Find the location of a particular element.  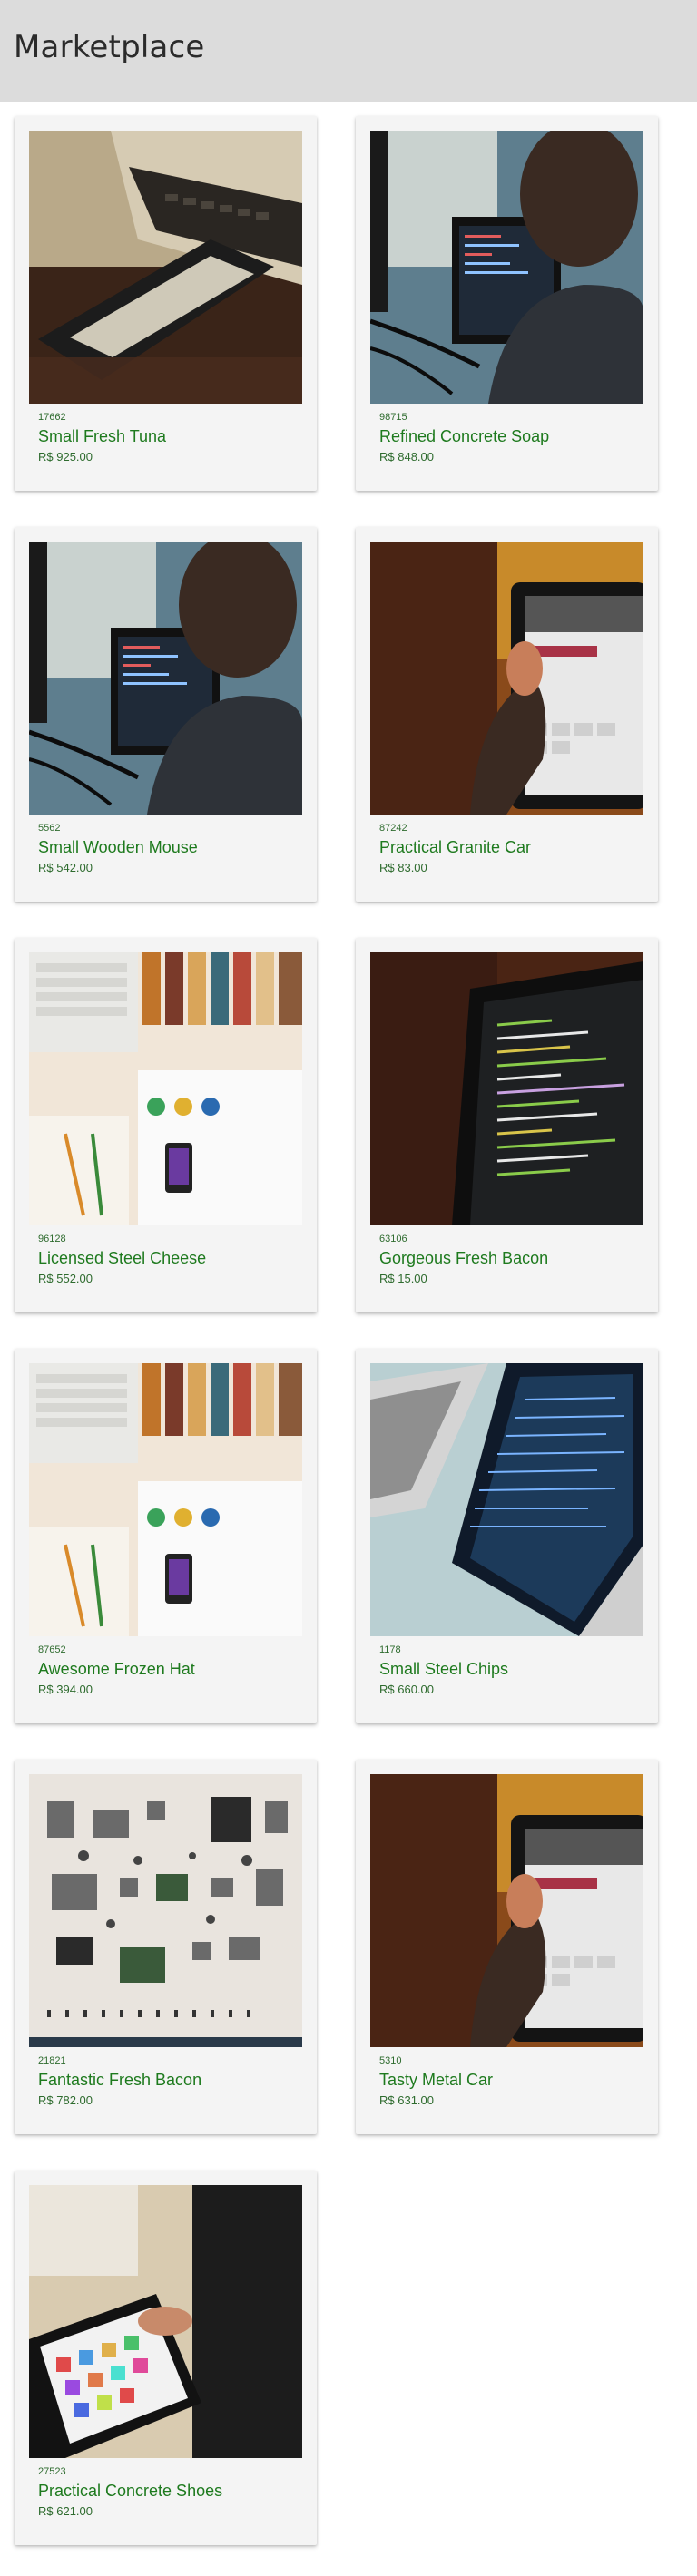

product-price: R$ 621.00 is located at coordinates (65, 2511).